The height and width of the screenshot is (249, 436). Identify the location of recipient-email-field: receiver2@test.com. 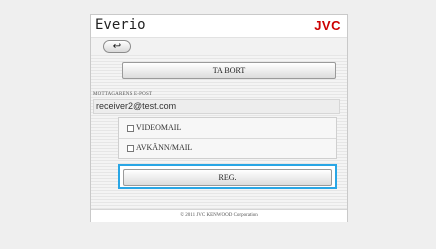
(216, 106).